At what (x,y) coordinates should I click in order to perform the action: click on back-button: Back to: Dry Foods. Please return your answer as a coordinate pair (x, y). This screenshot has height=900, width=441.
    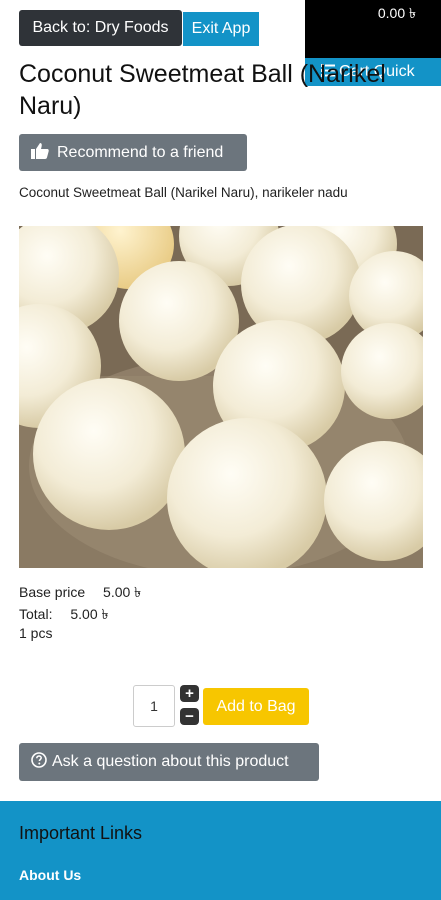
    Looking at the image, I should click on (100, 28).